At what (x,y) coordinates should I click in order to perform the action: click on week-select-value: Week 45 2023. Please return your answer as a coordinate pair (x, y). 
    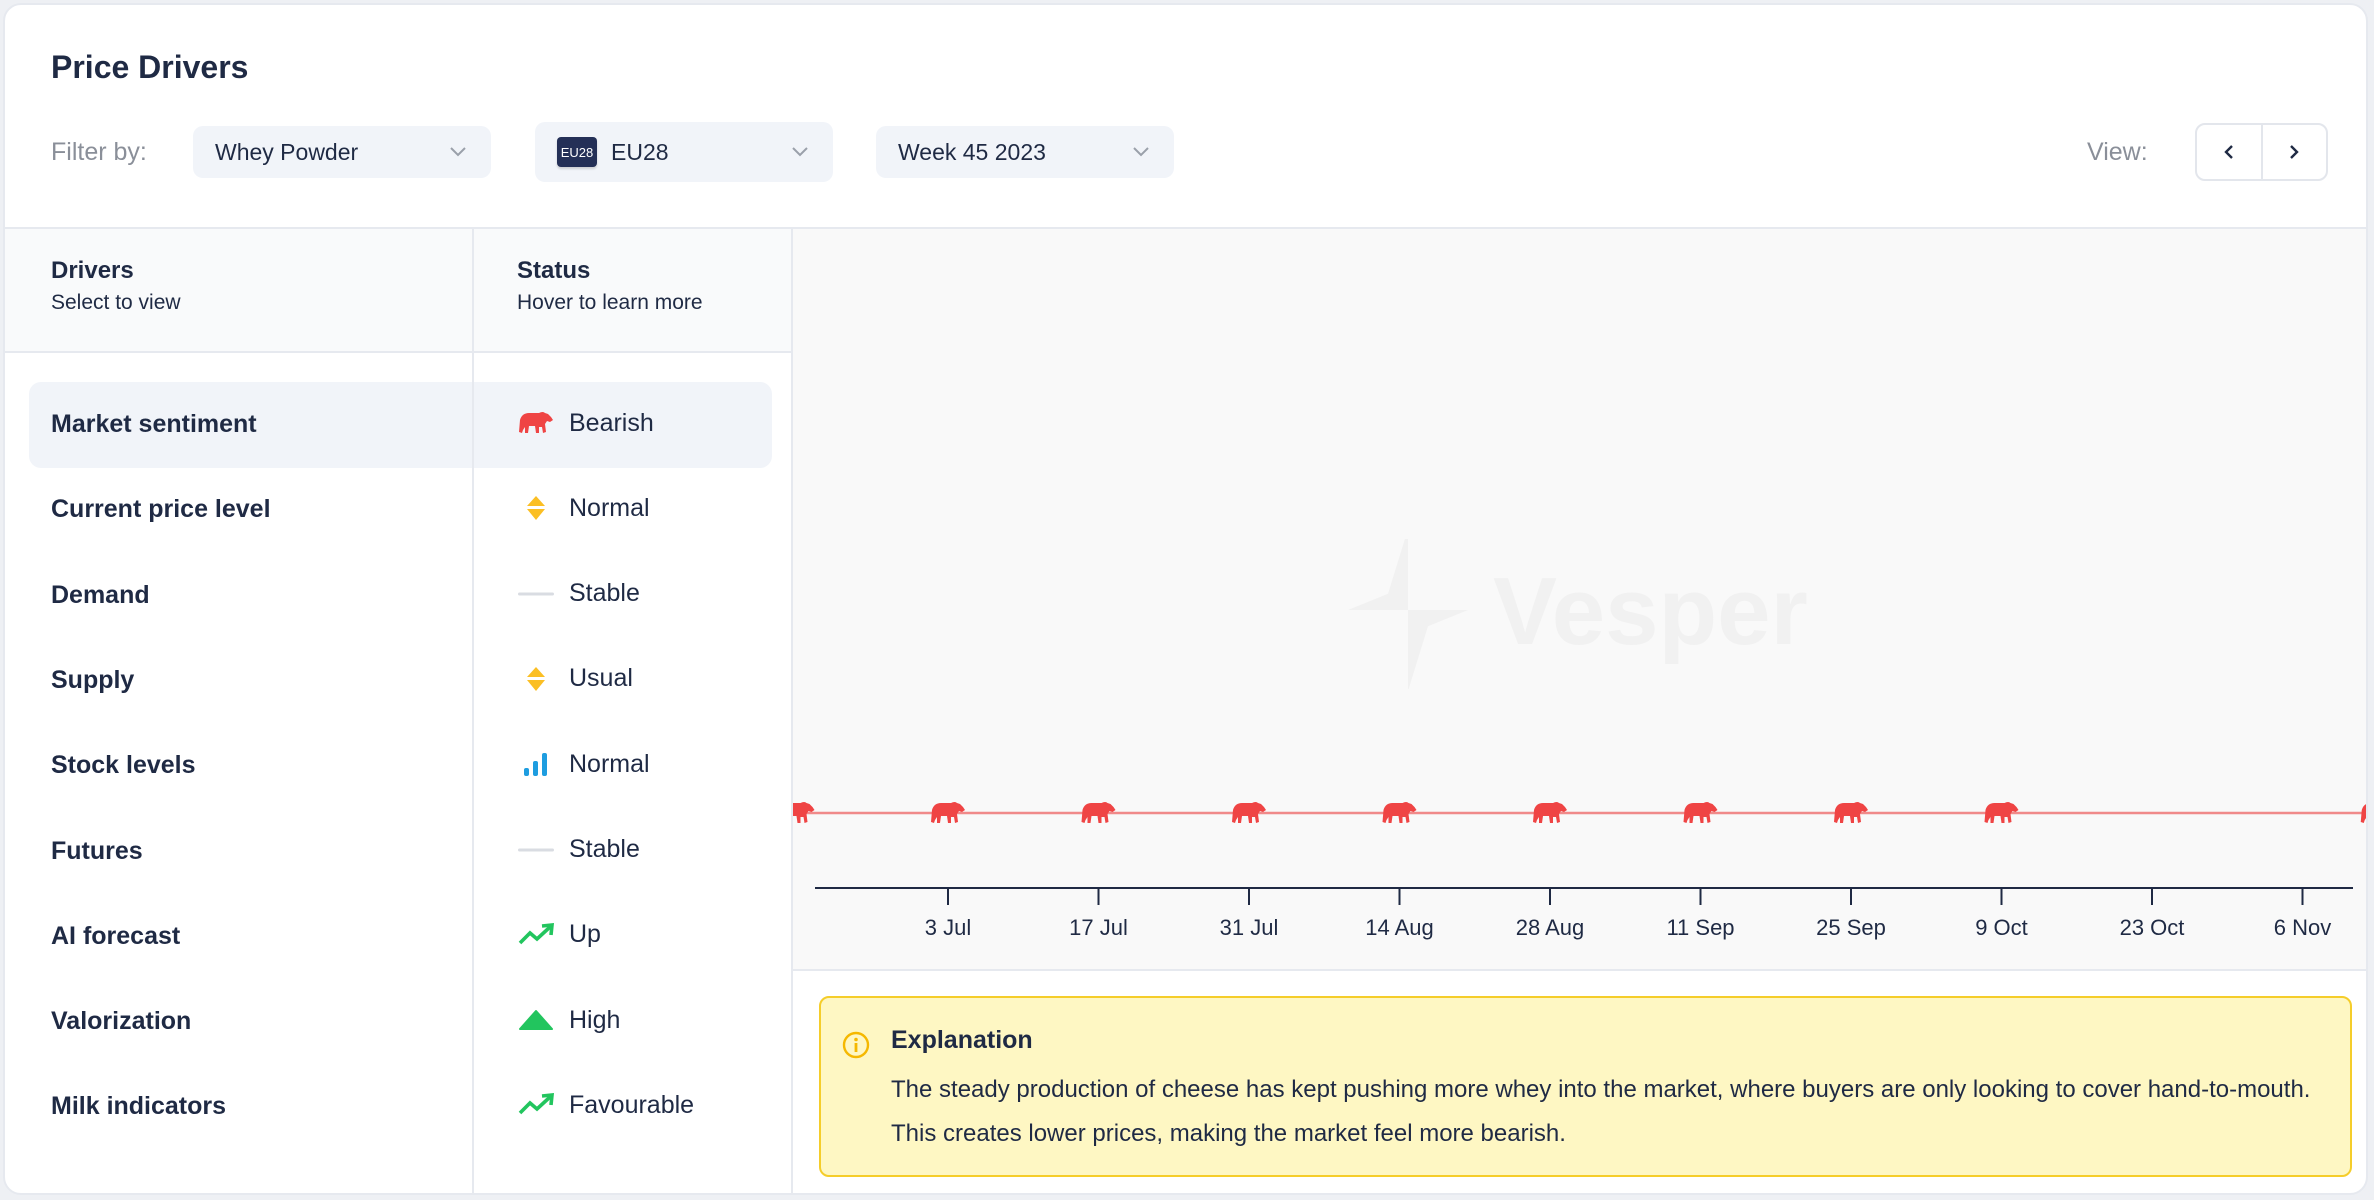
    Looking at the image, I should click on (972, 151).